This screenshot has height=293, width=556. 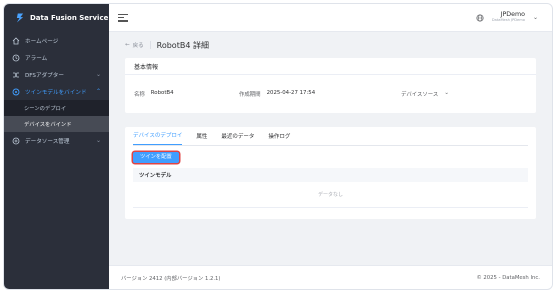 I want to click on shuffle-icon, so click(x=16, y=75).